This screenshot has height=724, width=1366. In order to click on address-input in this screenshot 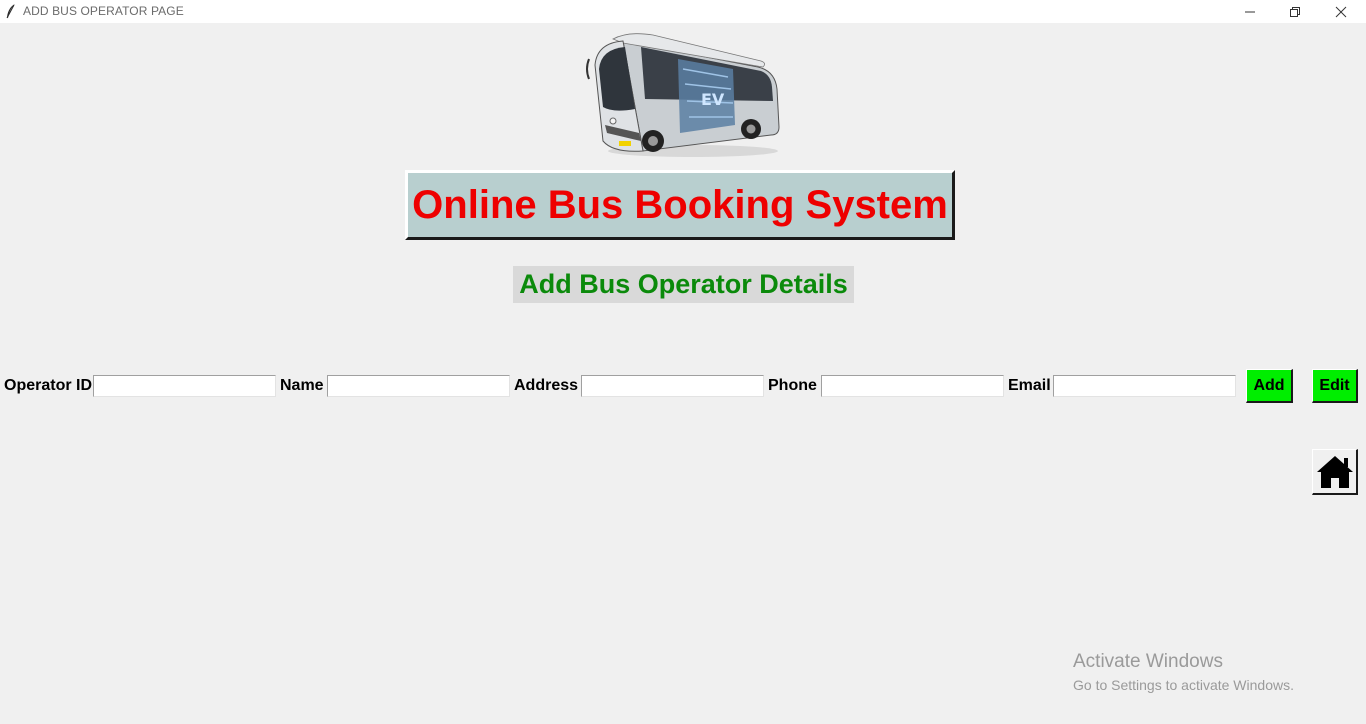, I will do `click(672, 386)`.